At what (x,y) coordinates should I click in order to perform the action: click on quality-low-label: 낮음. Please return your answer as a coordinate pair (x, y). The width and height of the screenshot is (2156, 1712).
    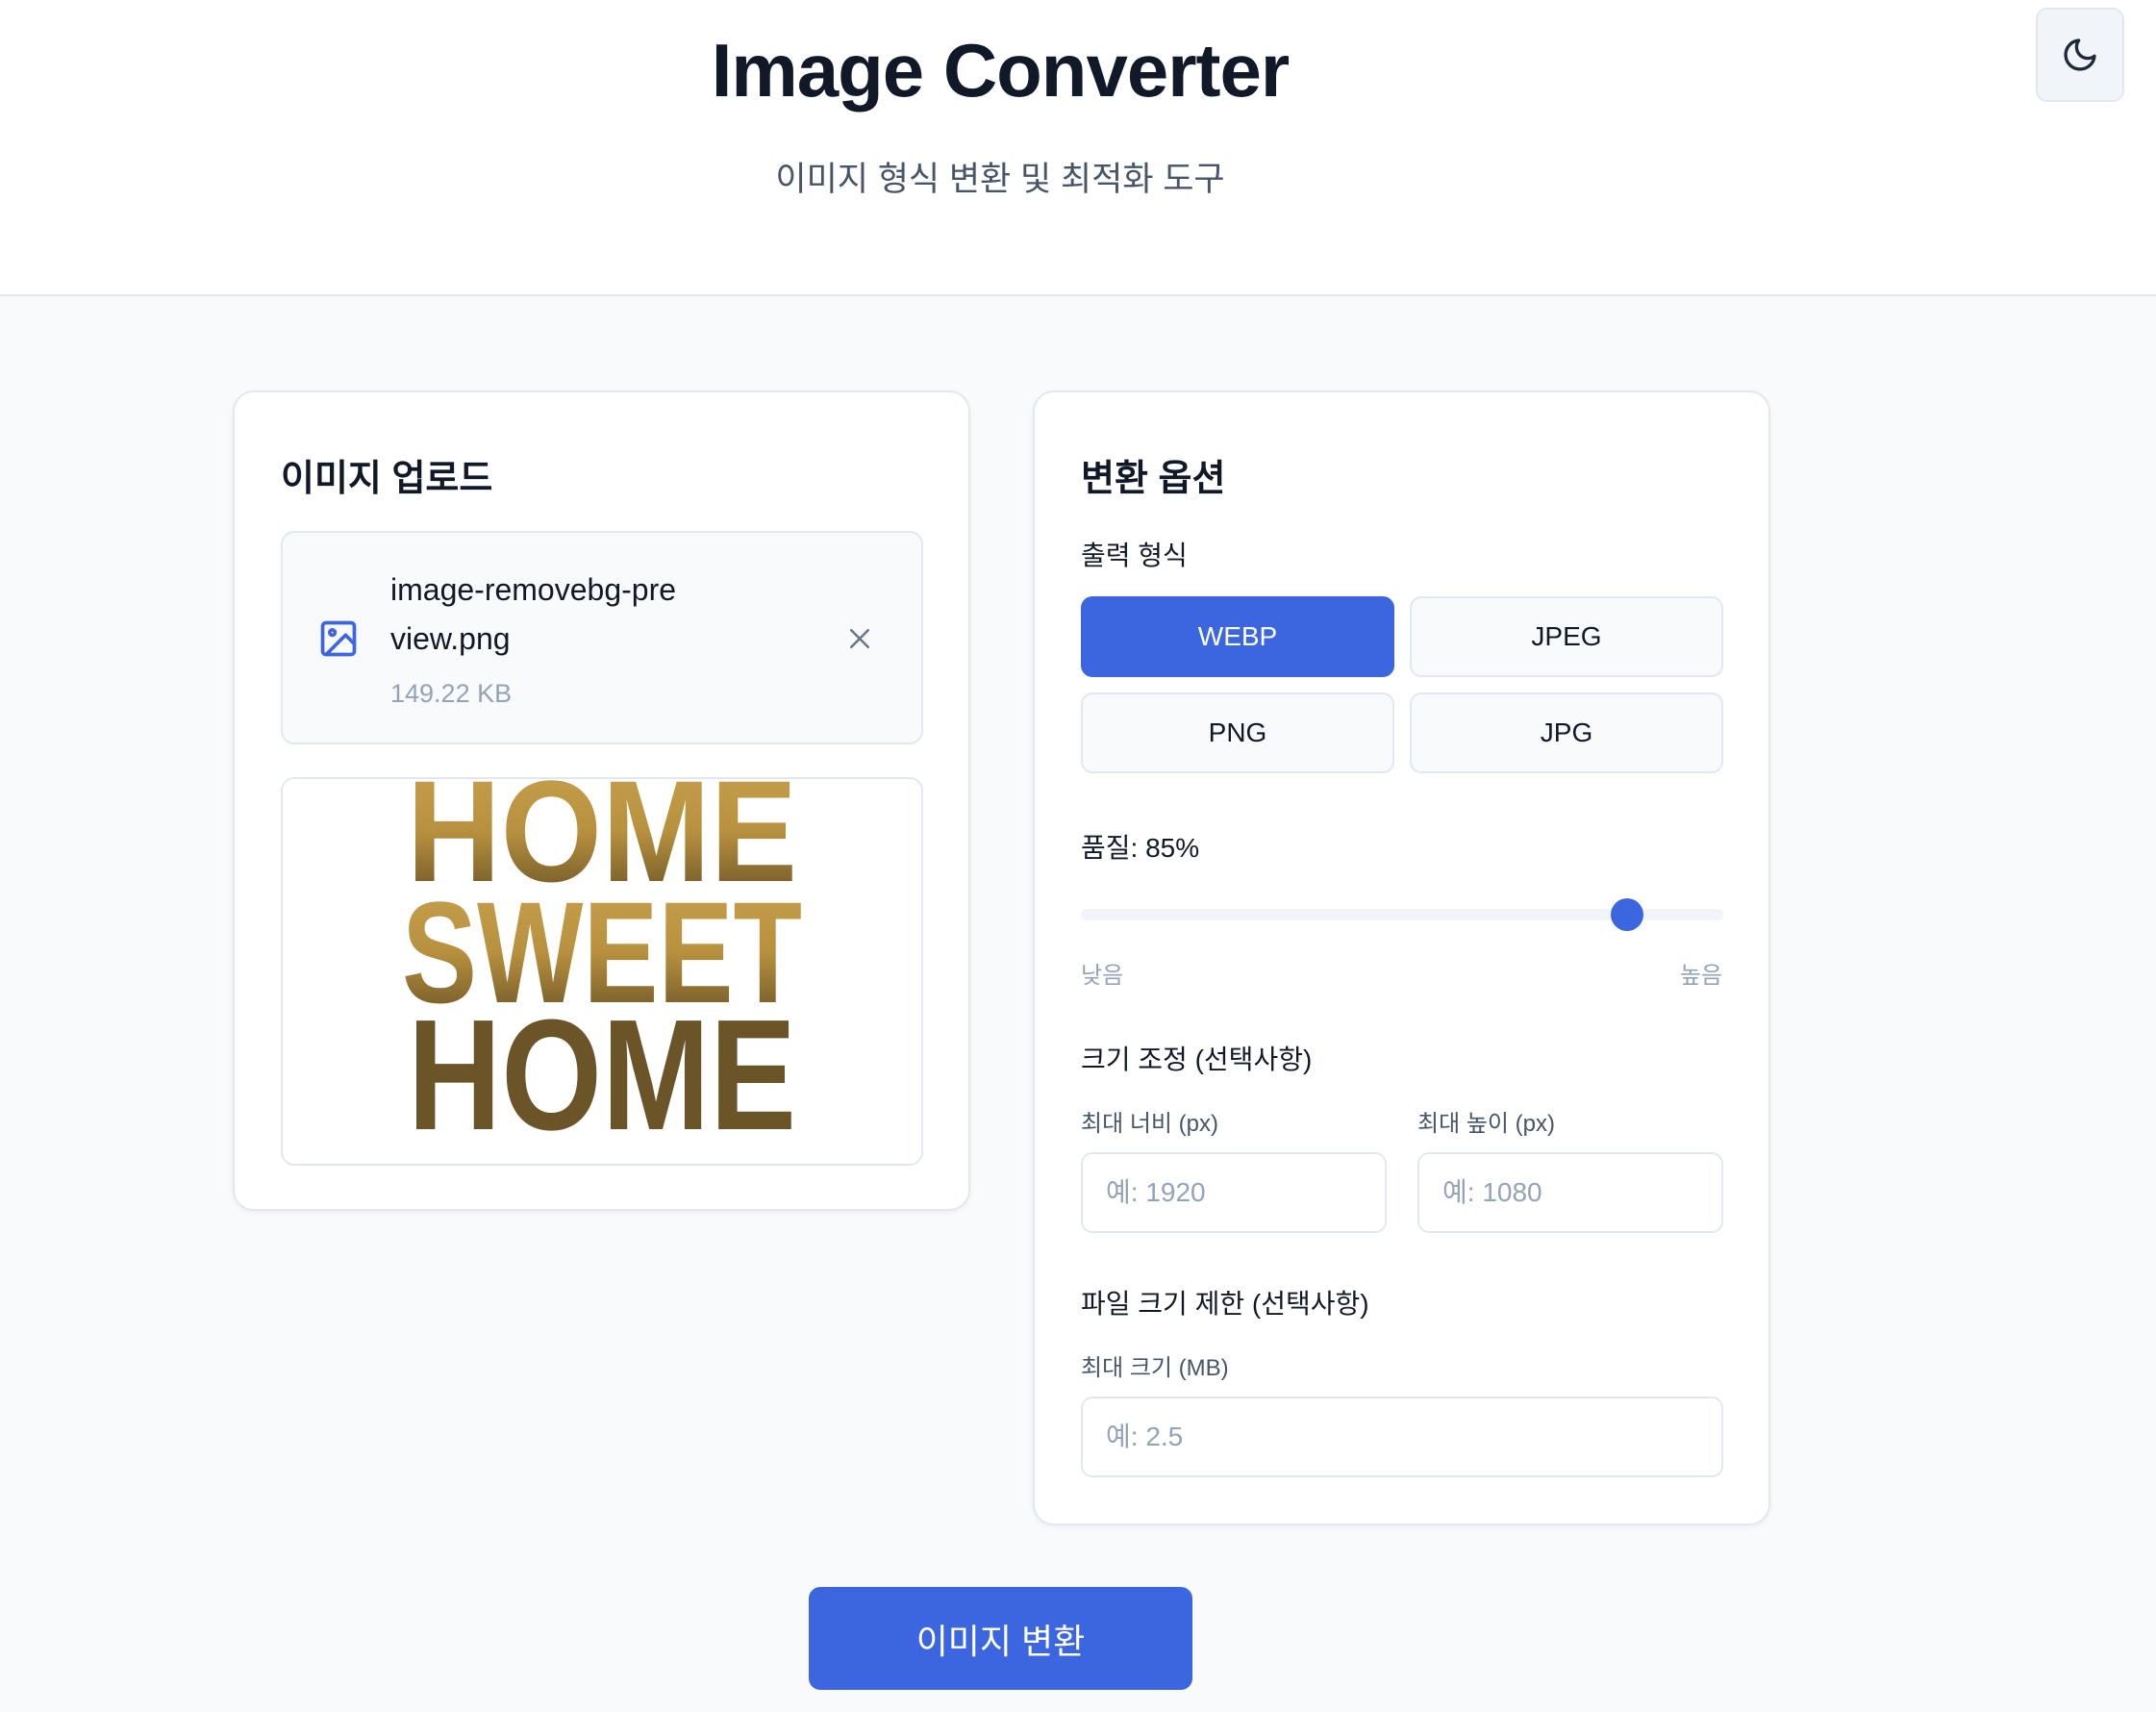
    Looking at the image, I should click on (1102, 976).